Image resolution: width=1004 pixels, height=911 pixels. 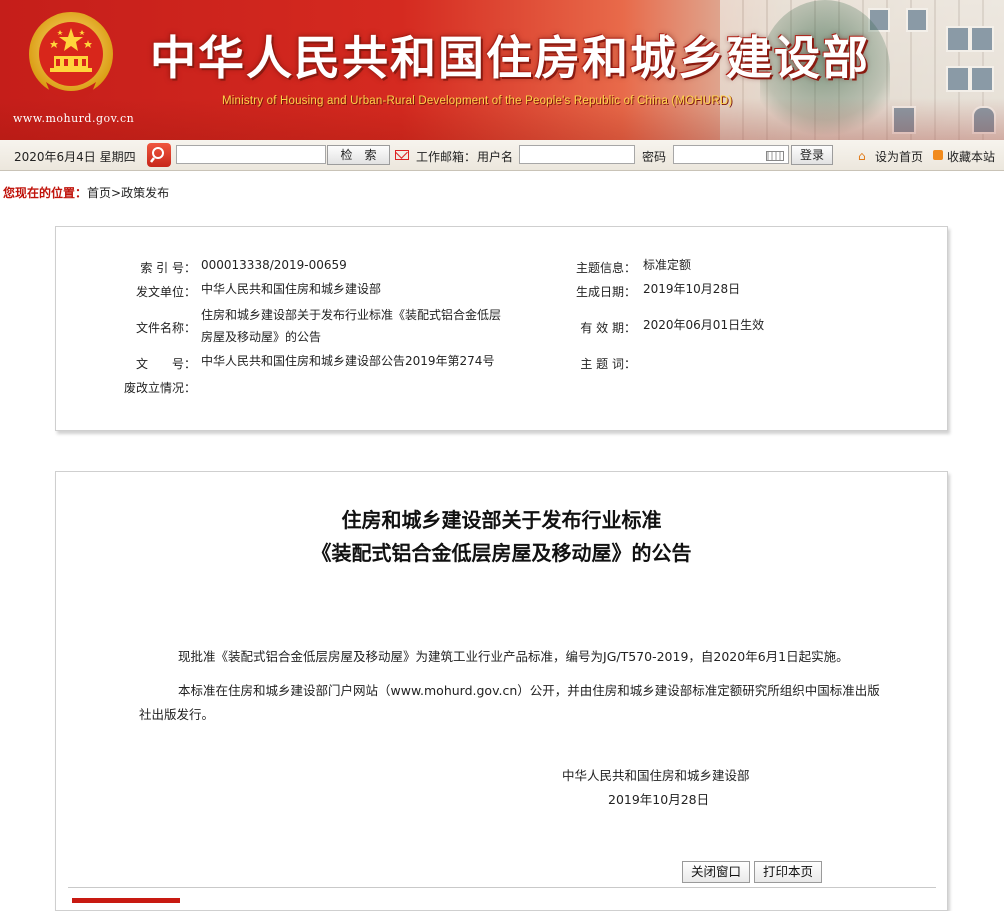 What do you see at coordinates (126, 900) in the screenshot?
I see `red-accent-bar` at bounding box center [126, 900].